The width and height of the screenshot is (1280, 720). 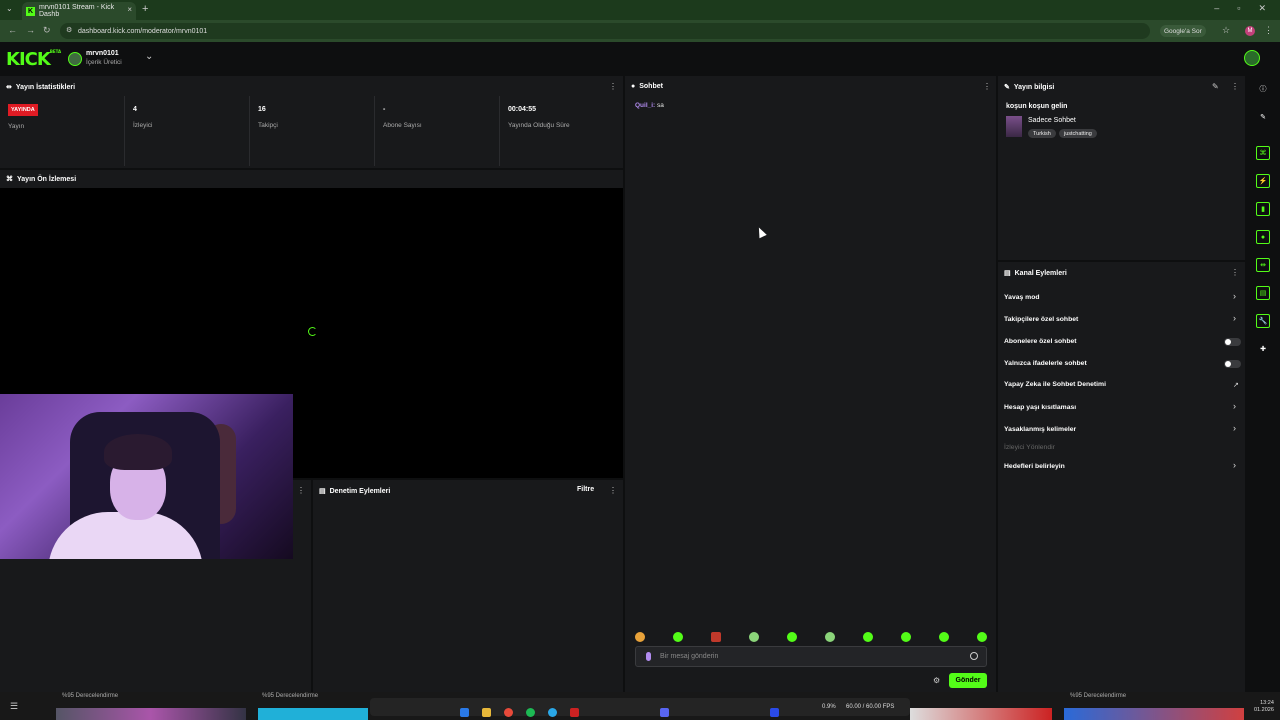 I want to click on info-icon: ⓘ, so click(x=1263, y=89).